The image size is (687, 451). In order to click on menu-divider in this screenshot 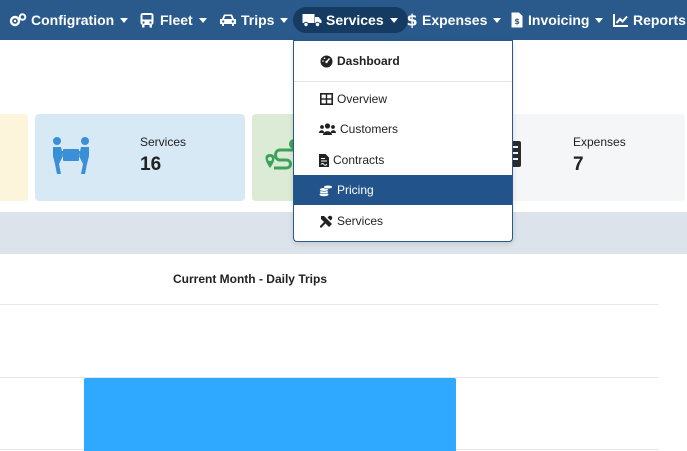, I will do `click(403, 81)`.